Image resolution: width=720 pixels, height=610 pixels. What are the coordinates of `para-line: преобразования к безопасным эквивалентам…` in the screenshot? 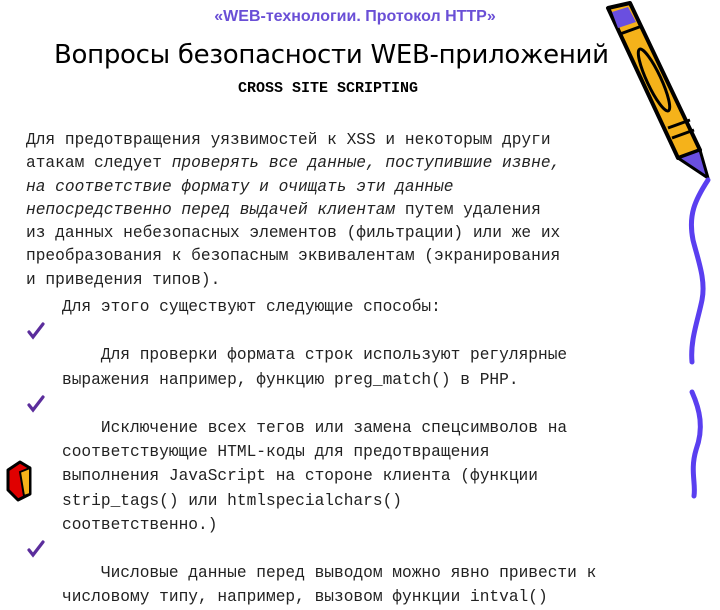 It's located at (293, 256).